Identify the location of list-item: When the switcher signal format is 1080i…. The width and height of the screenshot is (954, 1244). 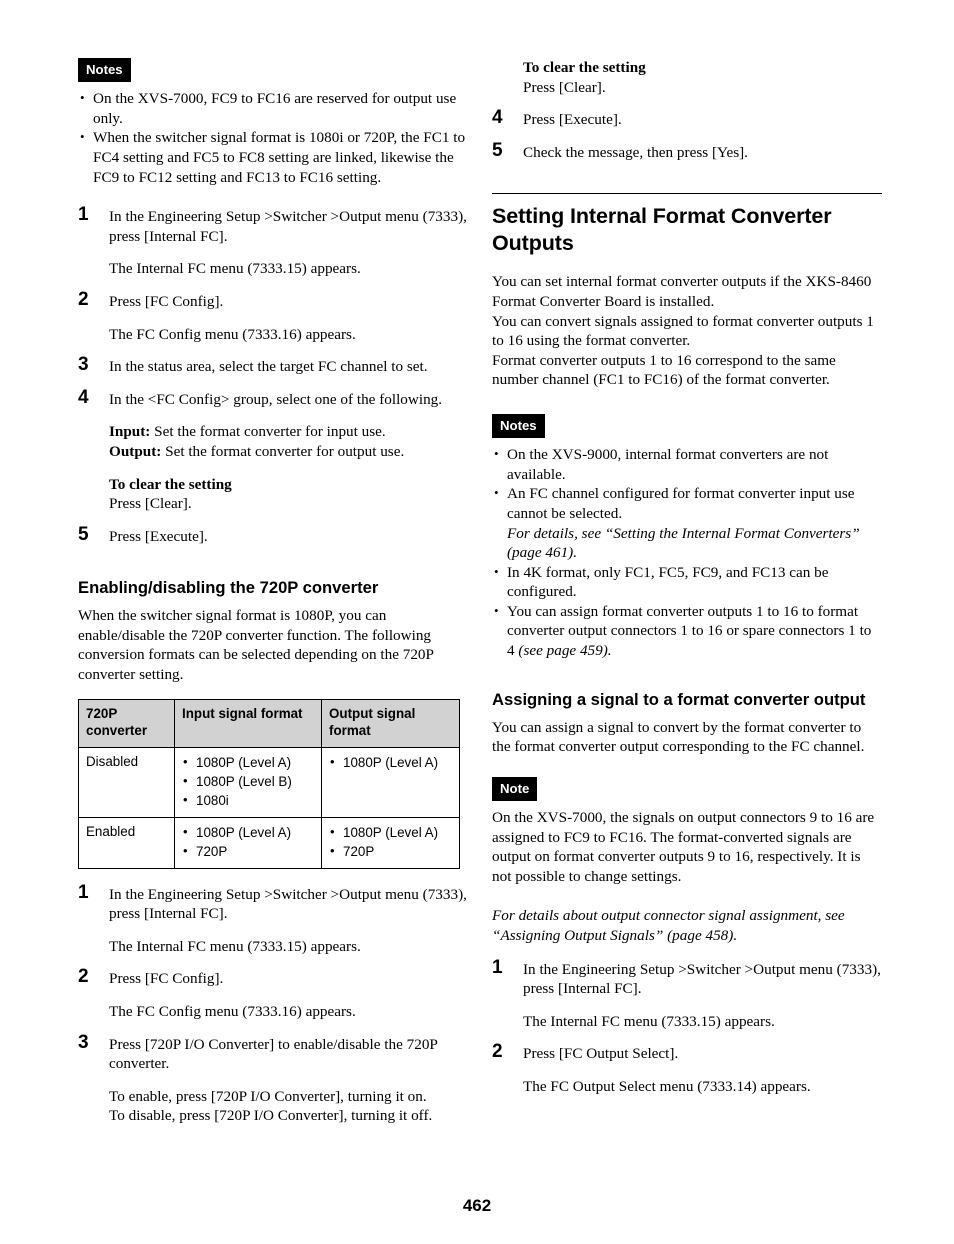
(273, 157).